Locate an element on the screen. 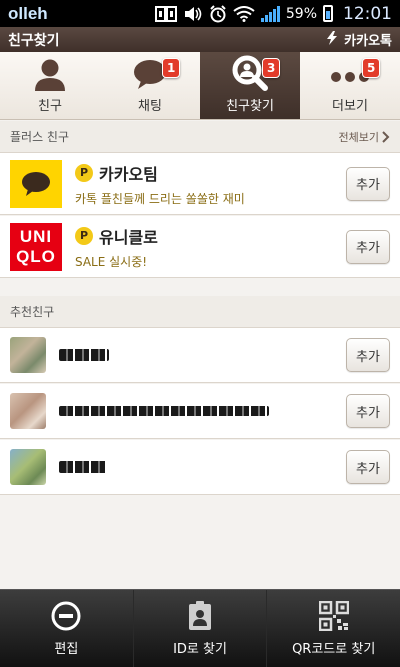 Image resolution: width=400 pixels, height=667 pixels. edit-button: 편집 is located at coordinates (66, 628).